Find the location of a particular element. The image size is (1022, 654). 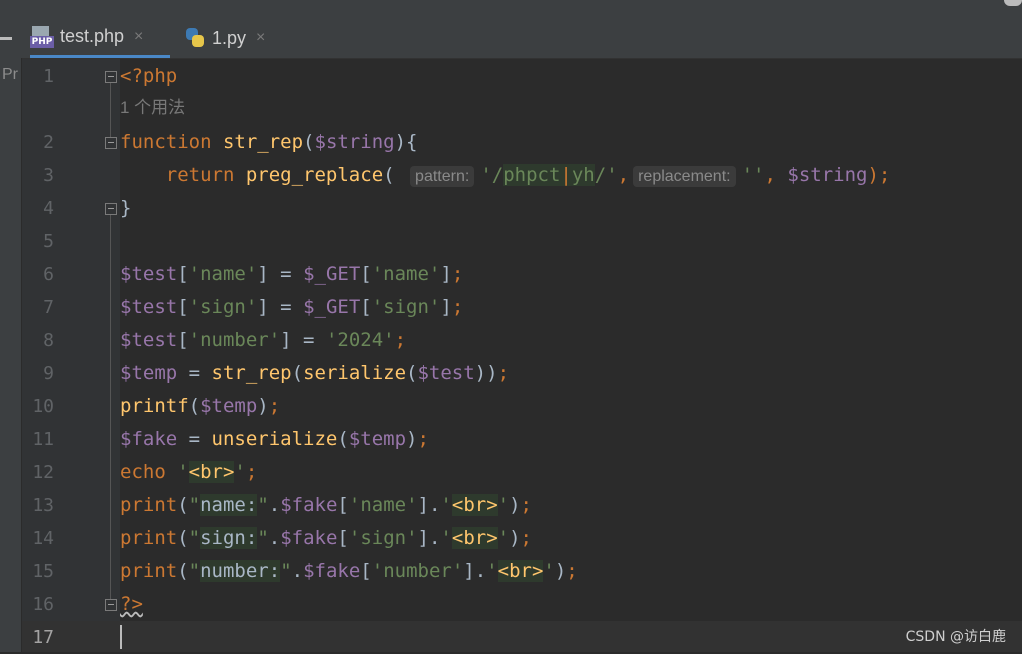

function-call: printf is located at coordinates (154, 406).